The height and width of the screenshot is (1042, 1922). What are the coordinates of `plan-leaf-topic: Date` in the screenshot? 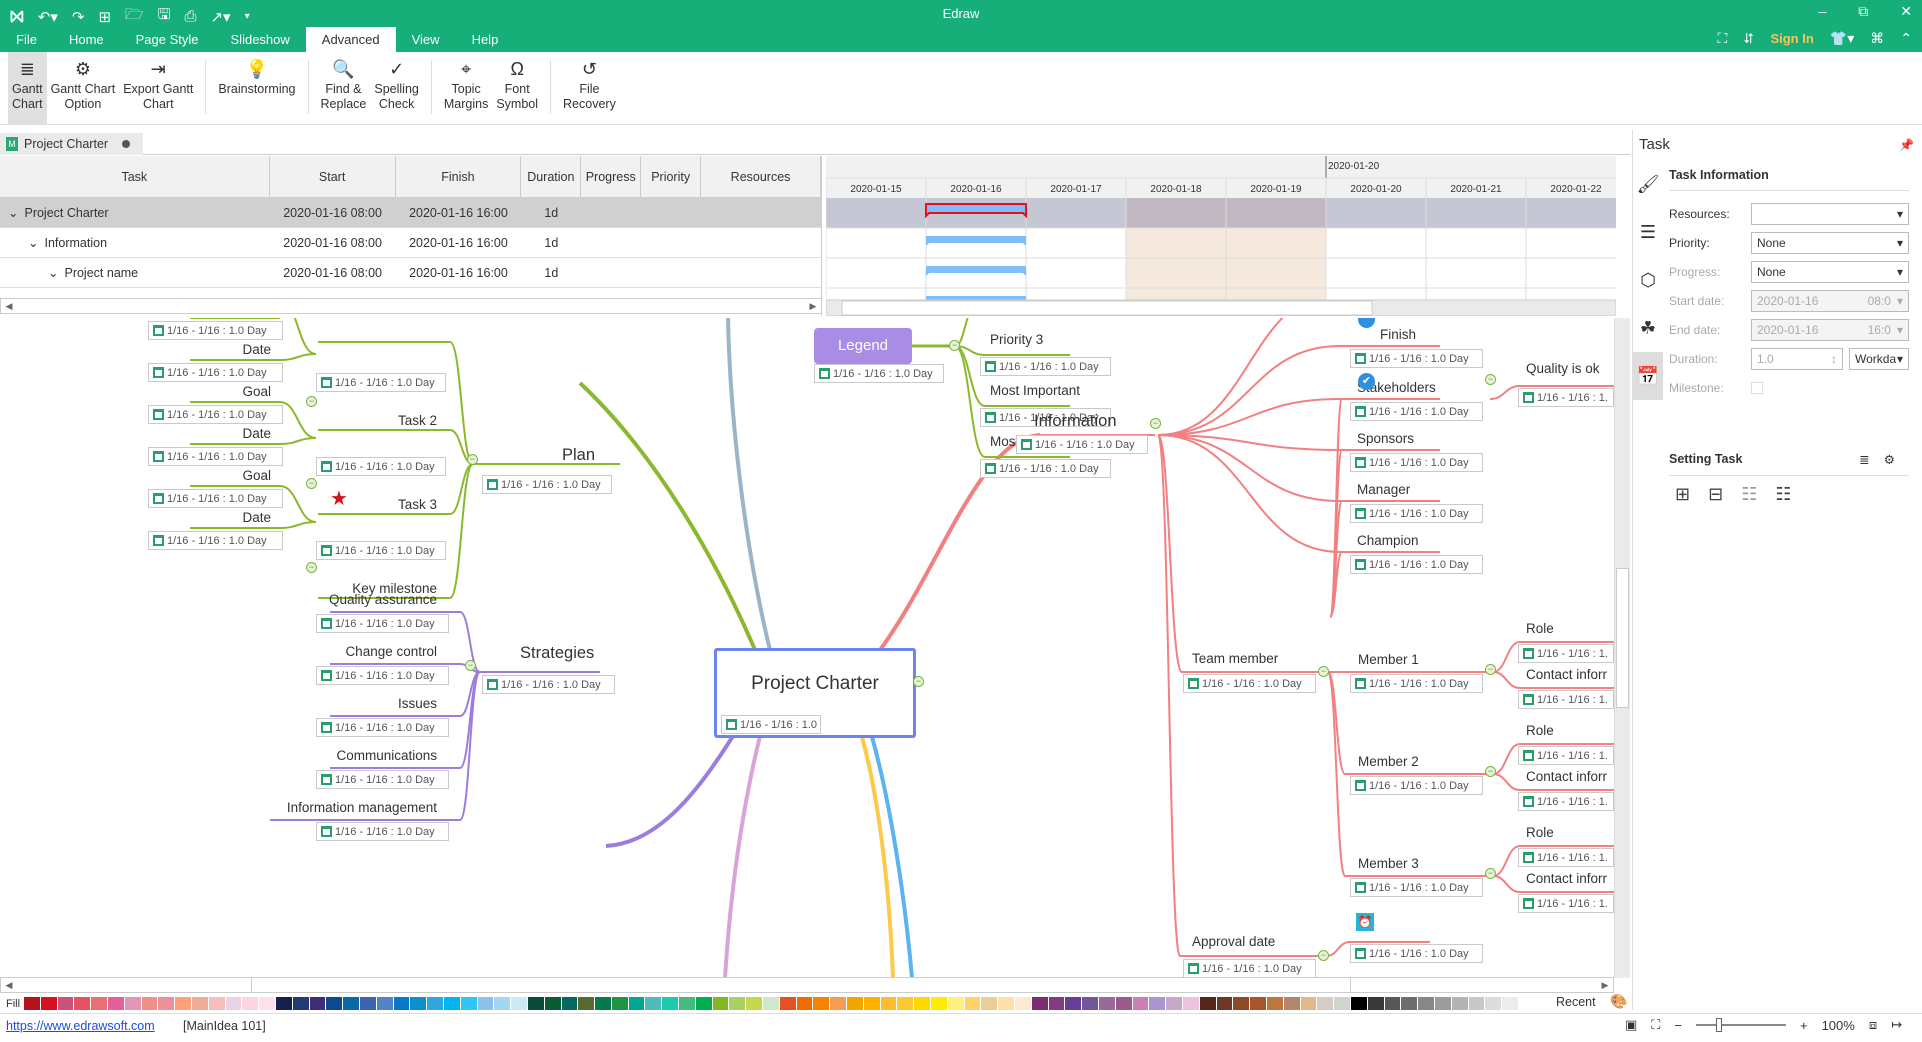 It's located at (256, 349).